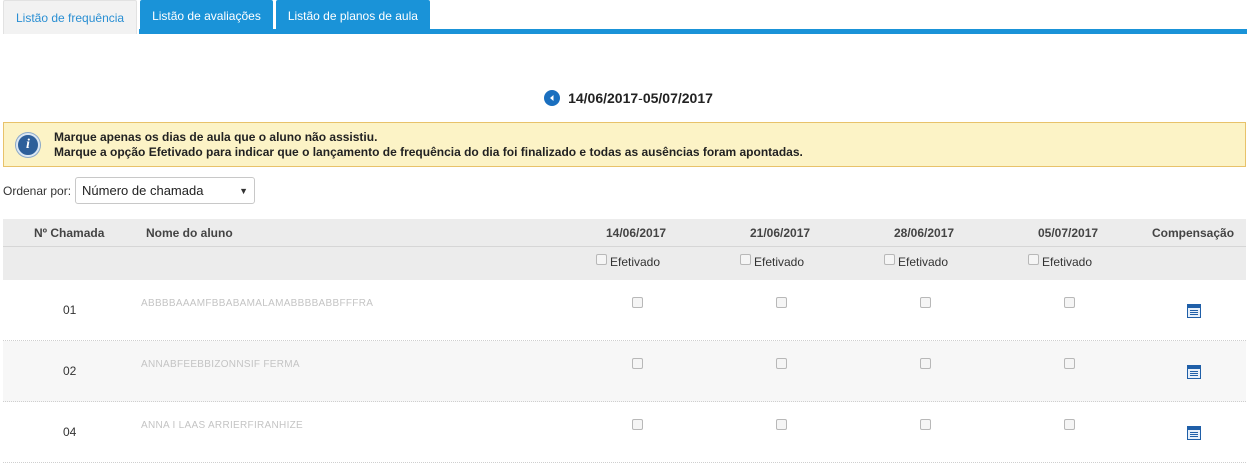  What do you see at coordinates (780, 233) in the screenshot?
I see `header-date-2: 21/06/2017` at bounding box center [780, 233].